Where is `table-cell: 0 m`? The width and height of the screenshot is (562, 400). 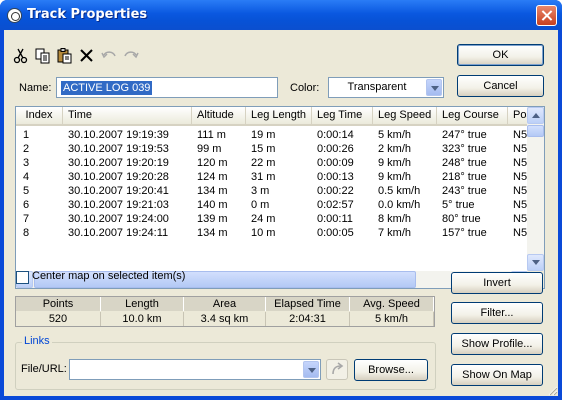 table-cell: 0 m is located at coordinates (260, 205).